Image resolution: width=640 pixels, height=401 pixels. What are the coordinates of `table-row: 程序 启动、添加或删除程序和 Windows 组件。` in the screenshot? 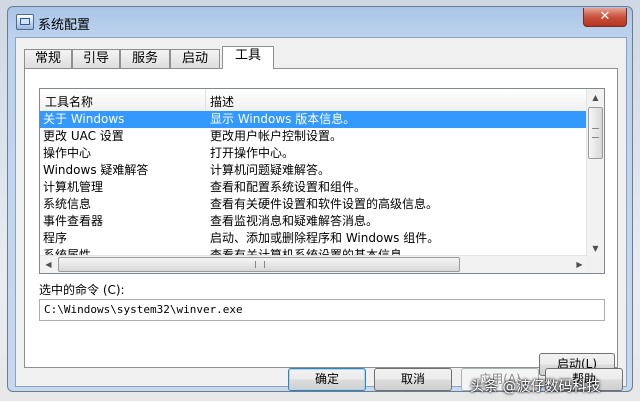 It's located at (314, 238).